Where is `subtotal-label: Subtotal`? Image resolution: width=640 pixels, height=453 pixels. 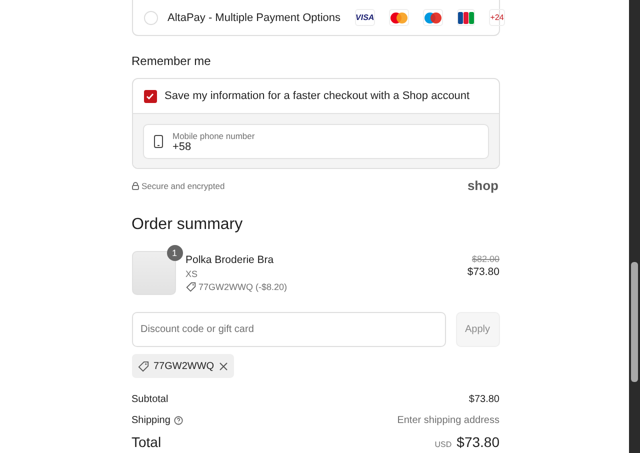
subtotal-label: Subtotal is located at coordinates (150, 399).